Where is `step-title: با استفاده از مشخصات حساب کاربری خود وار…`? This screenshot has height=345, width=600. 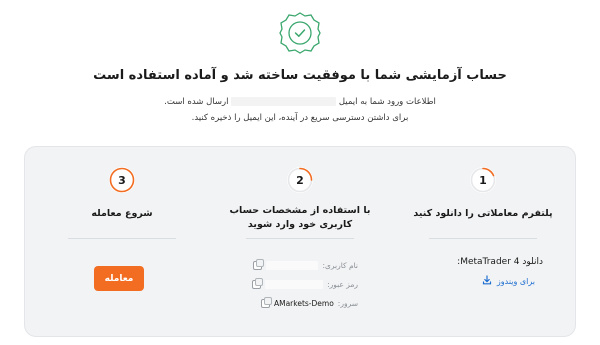 step-title: با استفاده از مشخصات حساب کاربری خود وار… is located at coordinates (300, 218).